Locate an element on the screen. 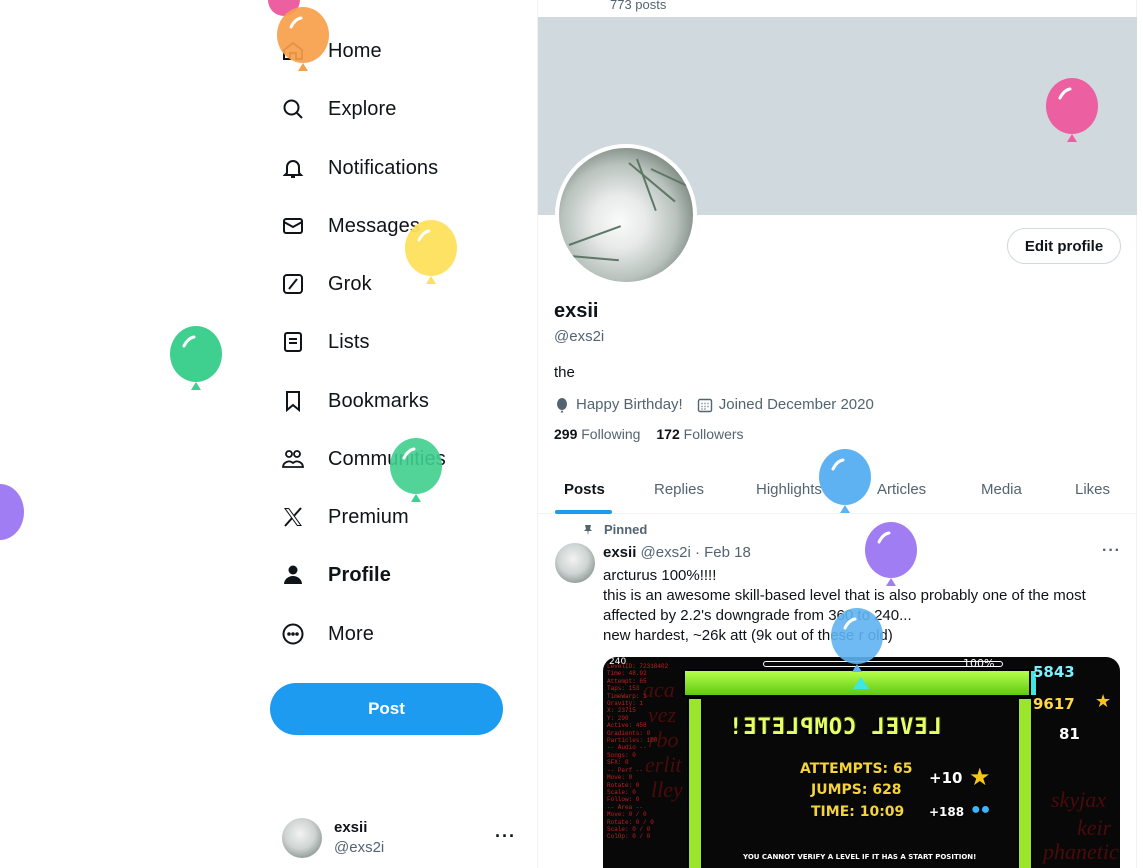  nav-explore-label: Explore is located at coordinates (362, 108).